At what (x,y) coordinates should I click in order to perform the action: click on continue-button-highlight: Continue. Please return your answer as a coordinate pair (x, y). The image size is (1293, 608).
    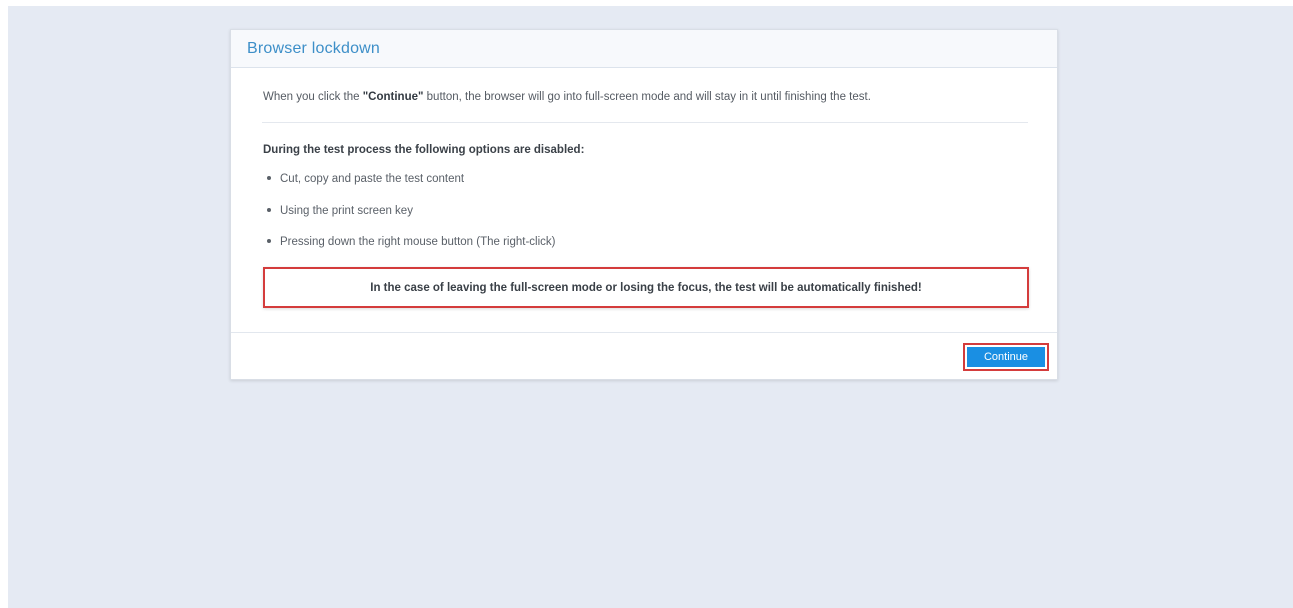
    Looking at the image, I should click on (1006, 357).